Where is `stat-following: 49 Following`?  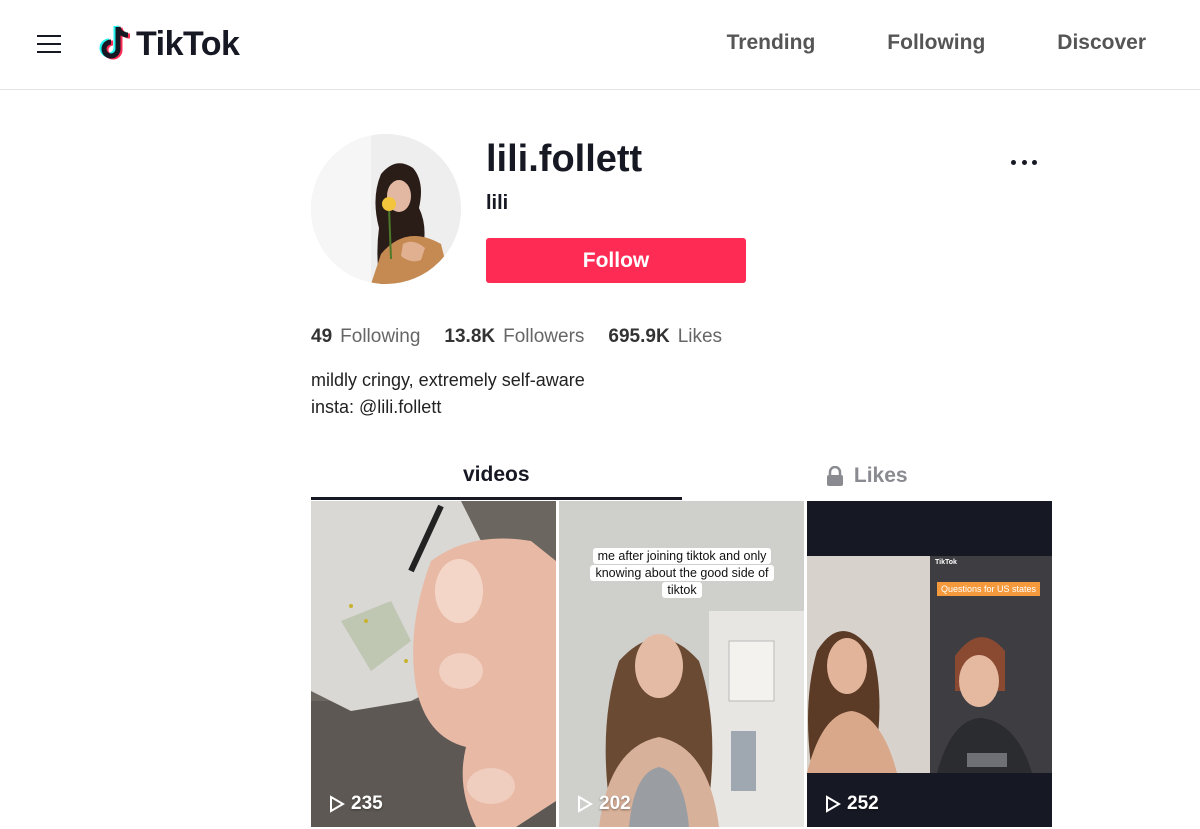
stat-following: 49 Following is located at coordinates (365, 337).